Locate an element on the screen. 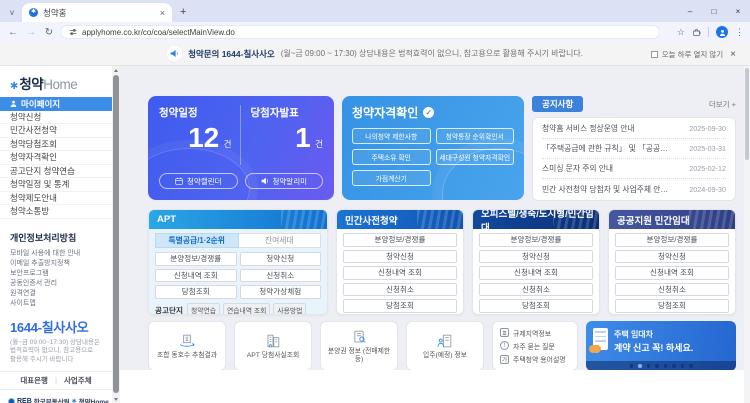 This screenshot has height=403, width=750. alarm-button: 청약알리미 is located at coordinates (283, 181).